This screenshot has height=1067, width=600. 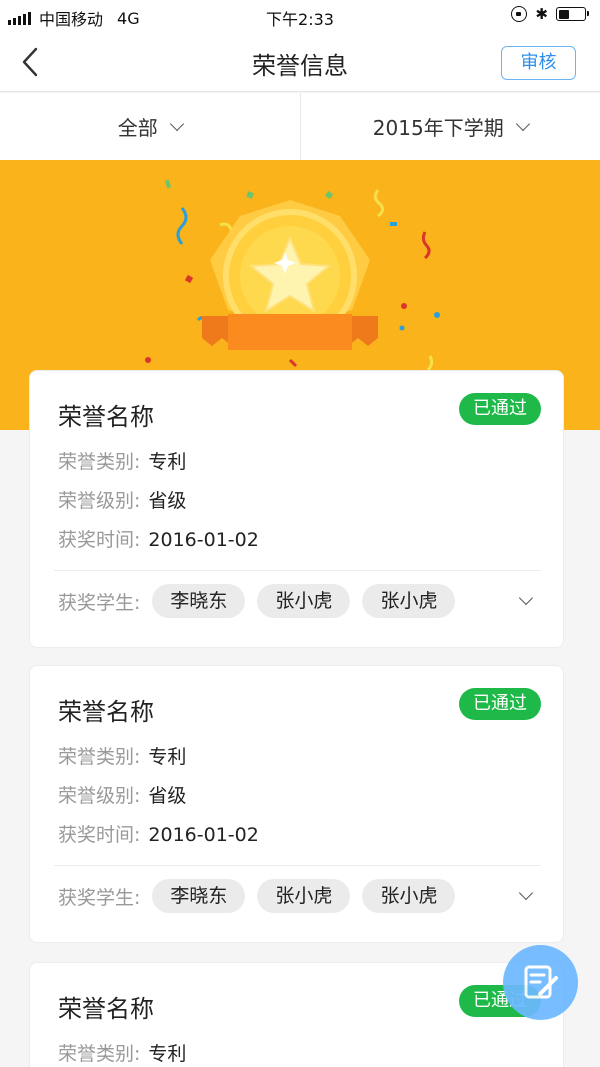 What do you see at coordinates (538, 63) in the screenshot?
I see `audit-button: 审核` at bounding box center [538, 63].